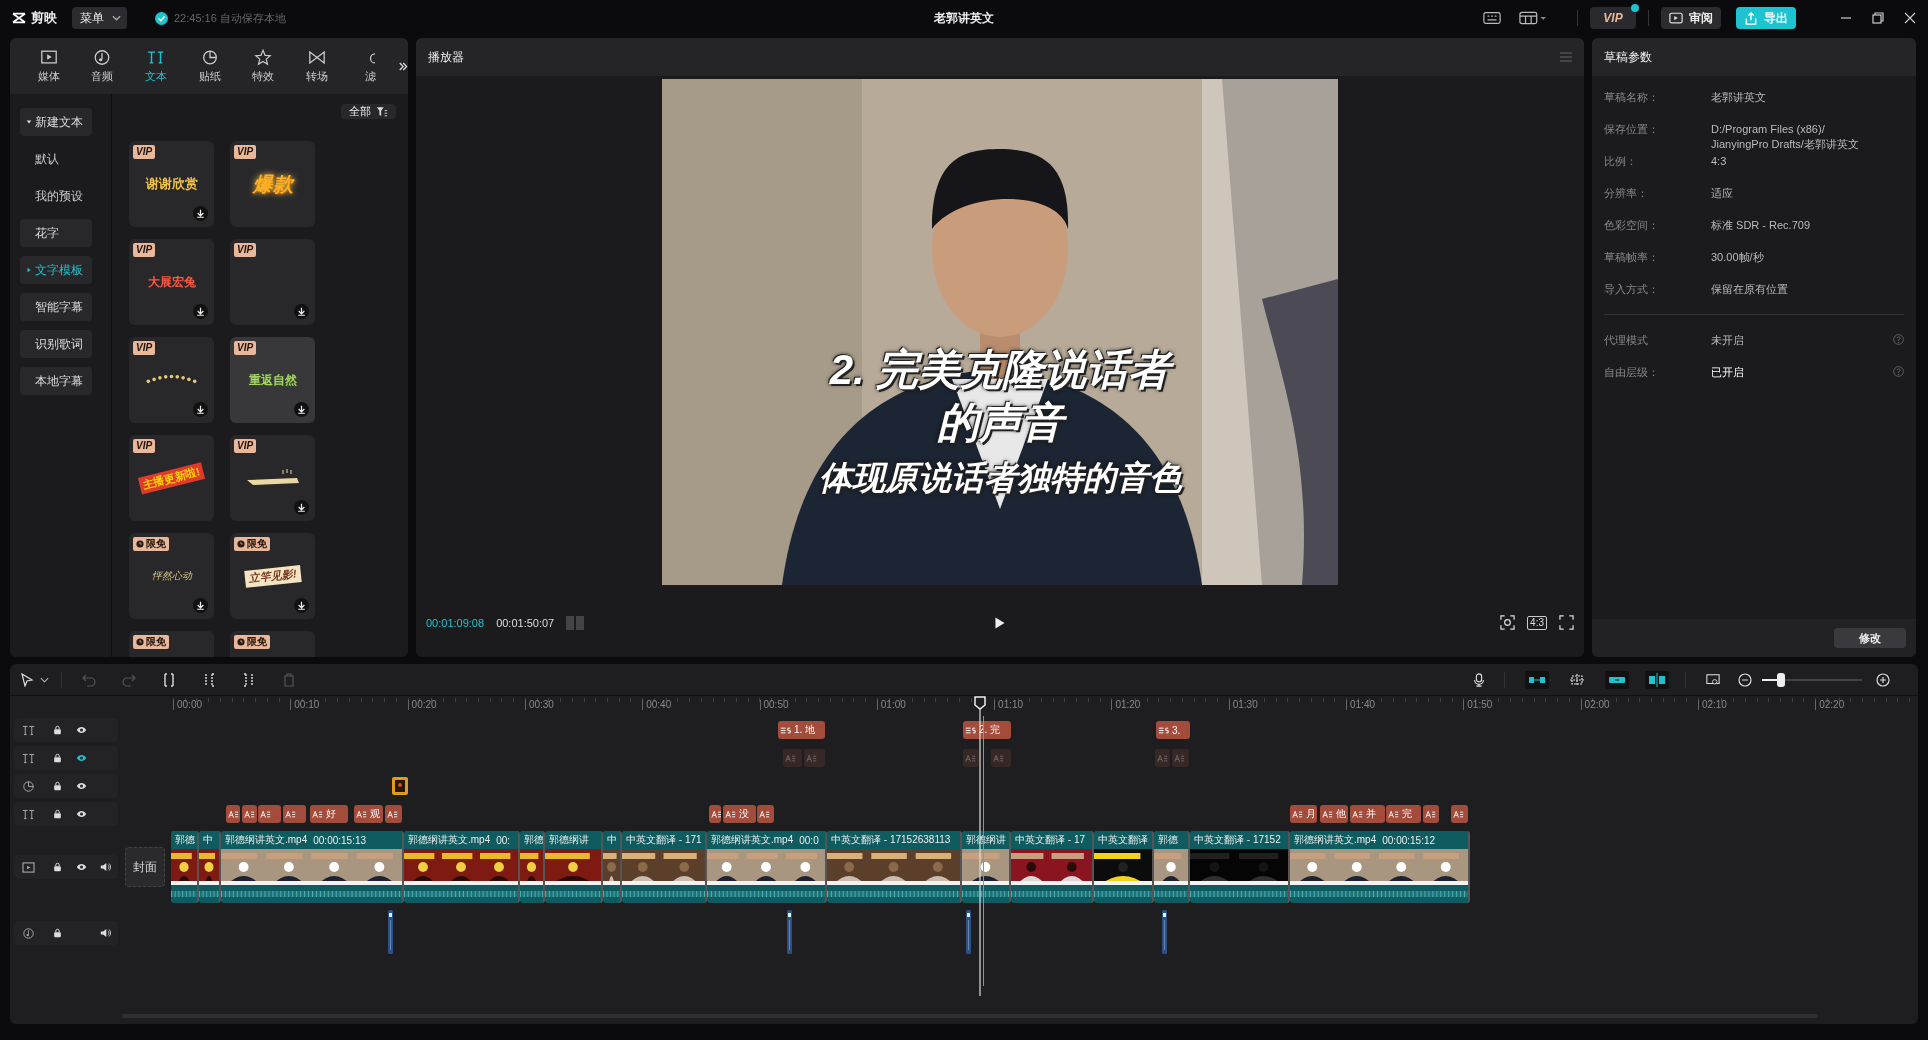 Image resolution: width=1928 pixels, height=1040 pixels. Describe the element at coordinates (402, 66) in the screenshot. I see `more-icon` at that location.